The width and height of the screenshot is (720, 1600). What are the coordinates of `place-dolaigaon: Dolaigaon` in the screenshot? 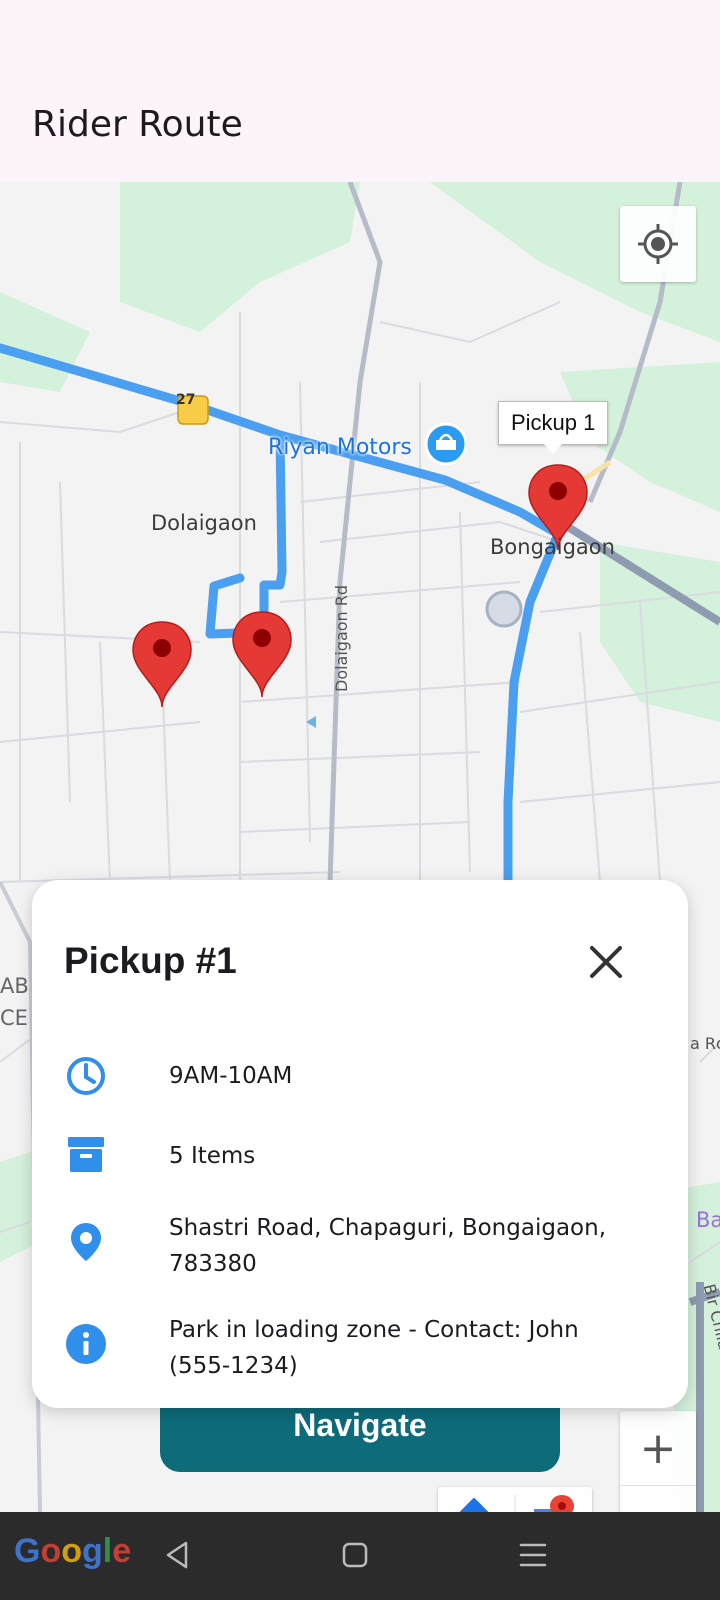 It's located at (204, 523).